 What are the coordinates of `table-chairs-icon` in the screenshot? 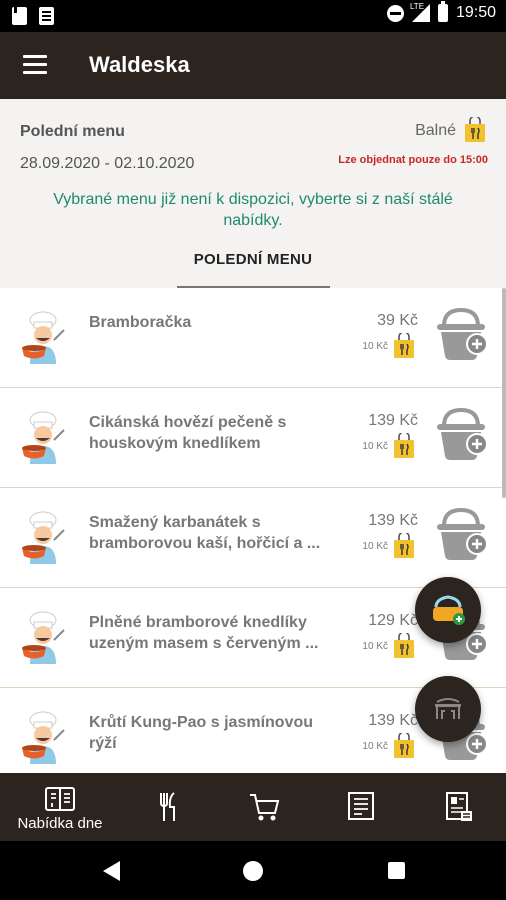 It's located at (448, 708).